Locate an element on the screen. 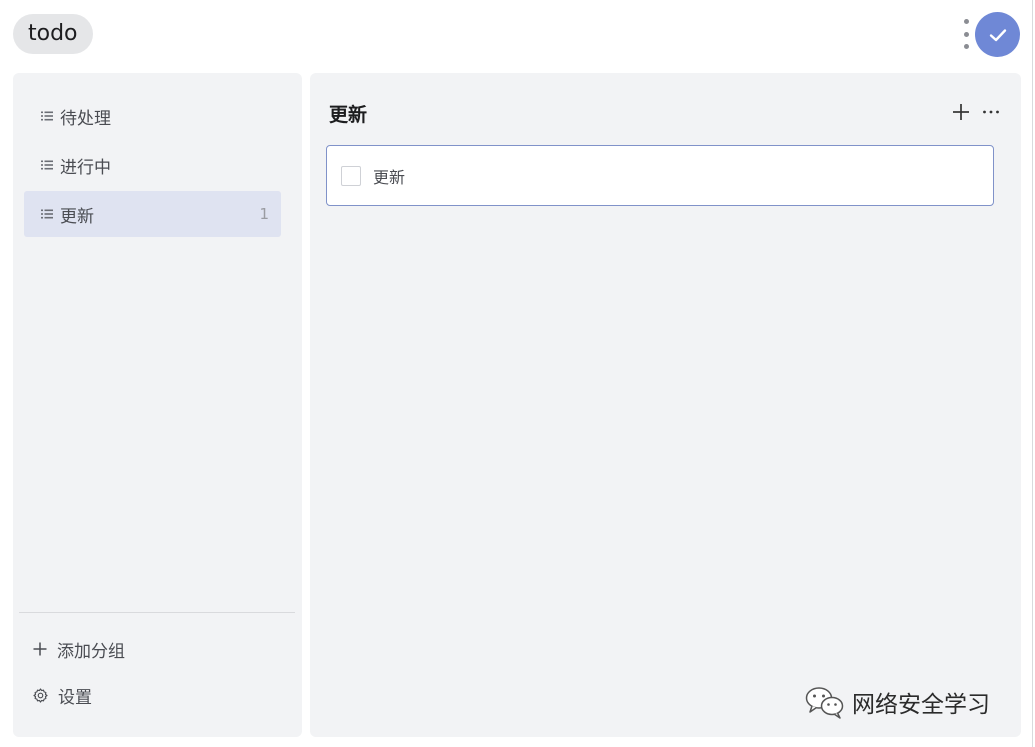 The height and width of the screenshot is (747, 1035). sidebar-item-label: 待处理 is located at coordinates (85, 118).